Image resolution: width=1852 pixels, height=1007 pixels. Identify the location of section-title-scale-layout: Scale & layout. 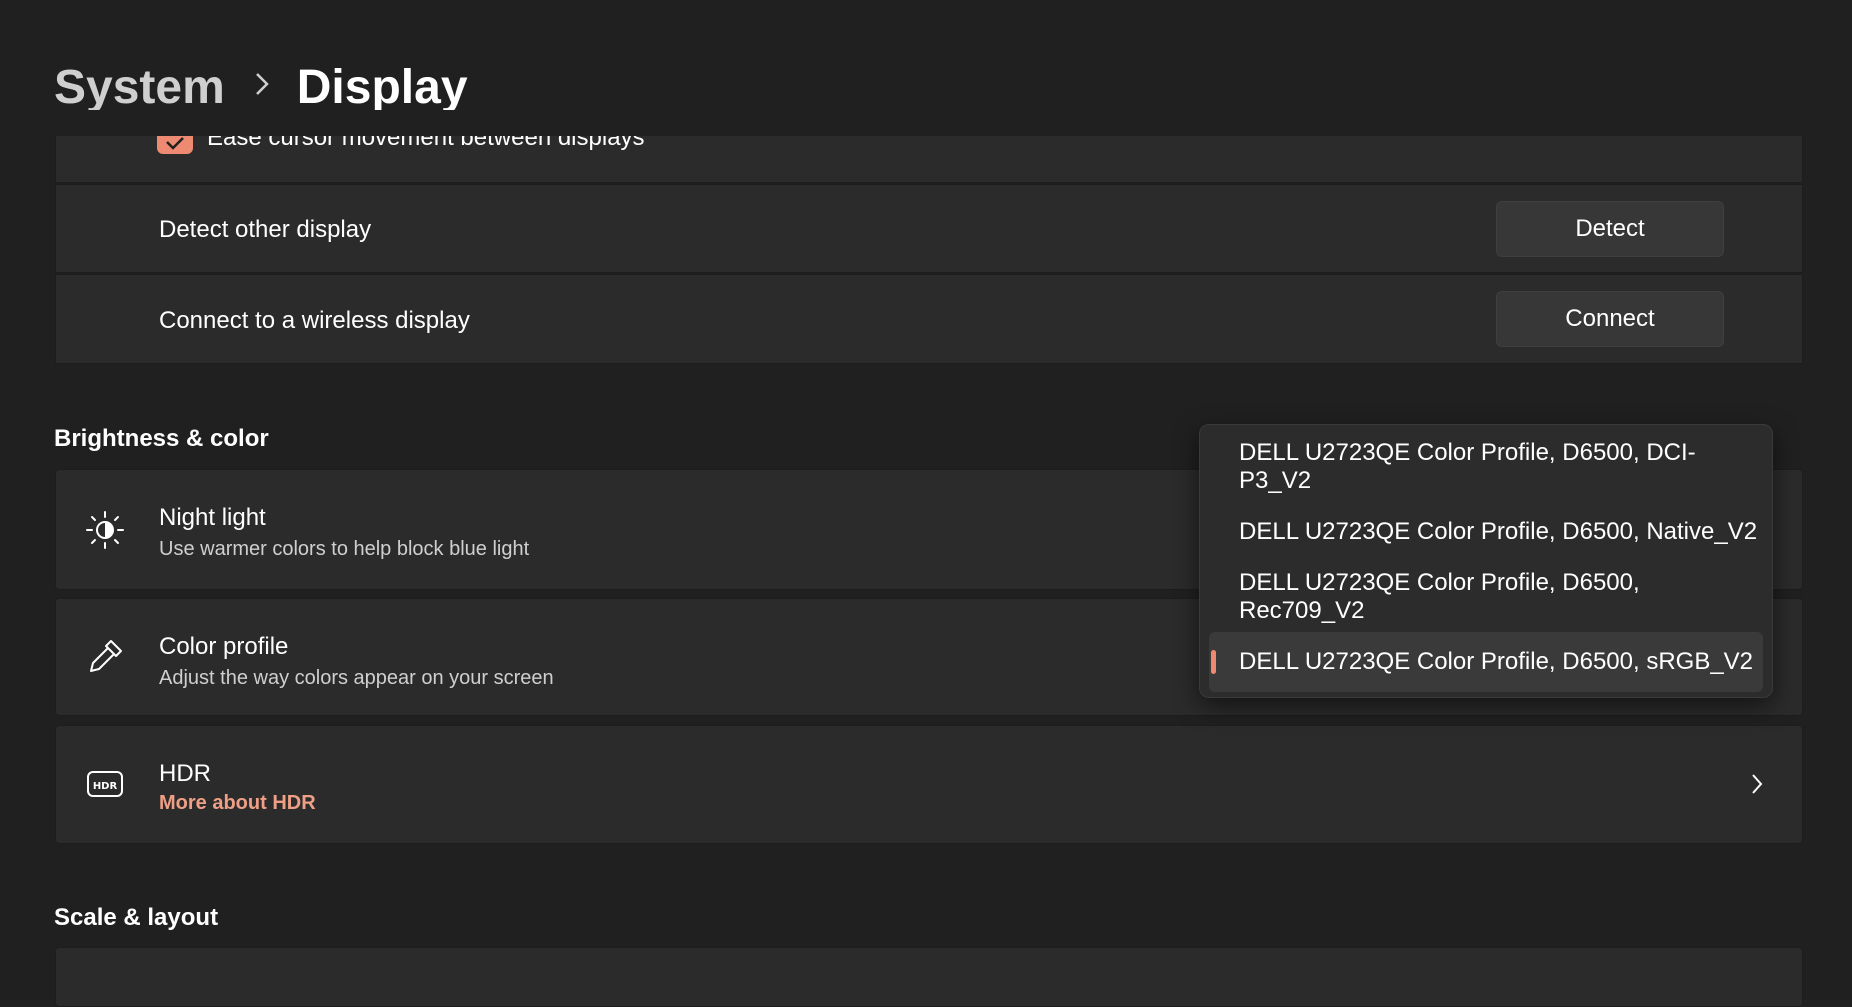
(136, 917).